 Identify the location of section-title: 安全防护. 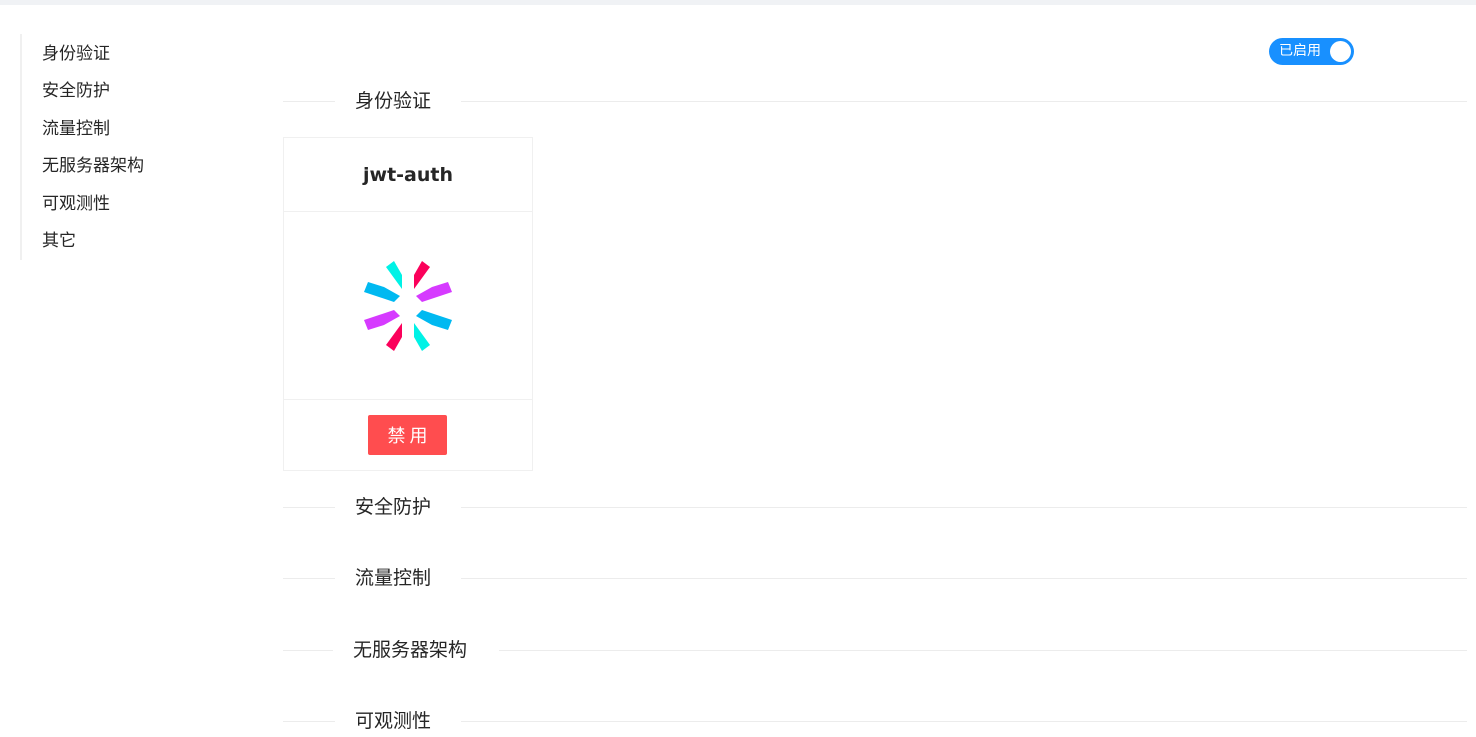
(393, 507).